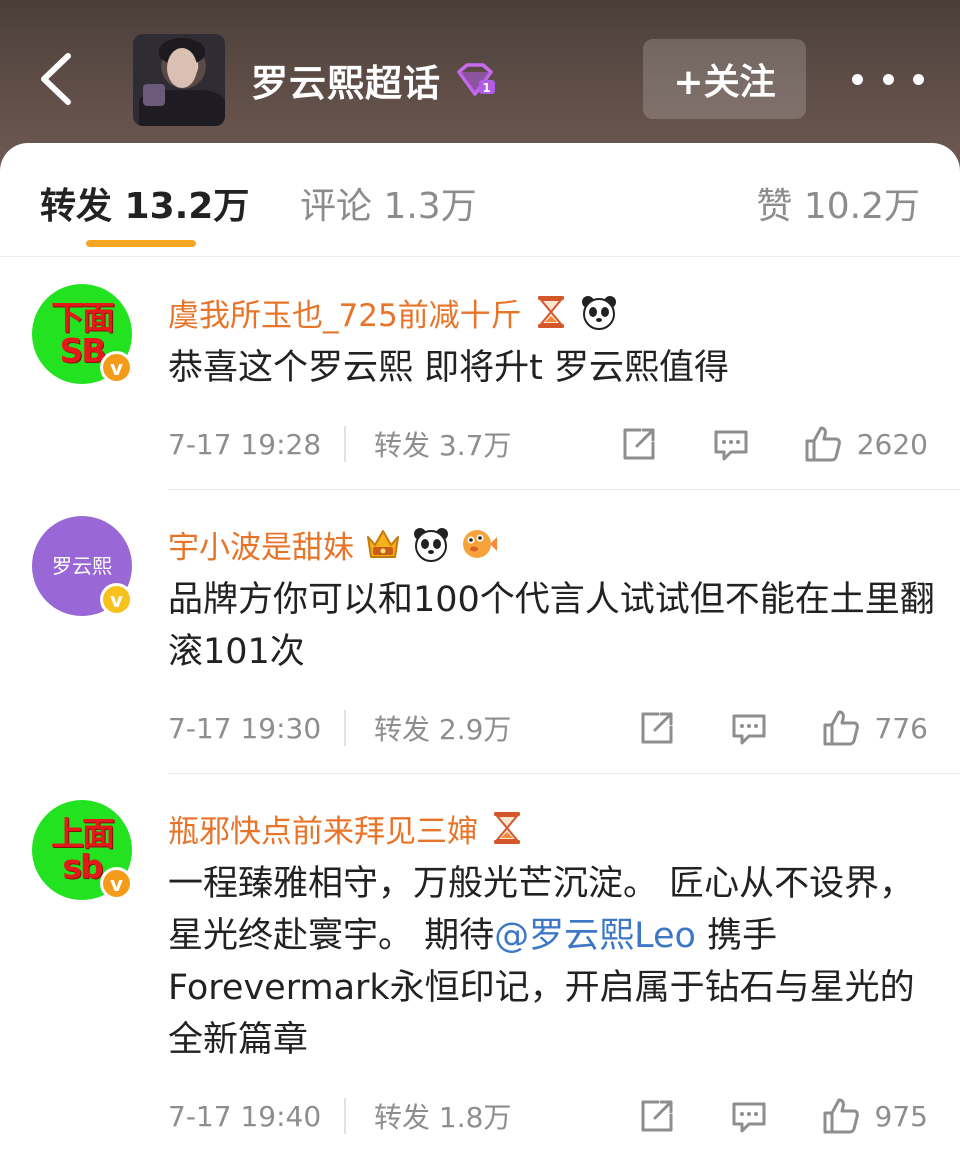  I want to click on like-button: 2620, so click(865, 444).